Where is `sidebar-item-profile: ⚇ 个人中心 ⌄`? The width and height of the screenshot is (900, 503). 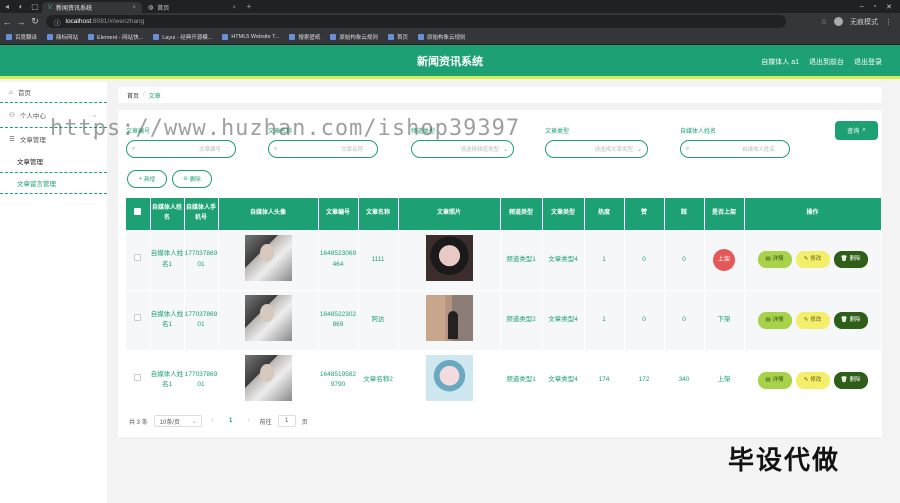
sidebar-item-profile: ⚇ 个人中心 ⌄ is located at coordinates (53, 115).